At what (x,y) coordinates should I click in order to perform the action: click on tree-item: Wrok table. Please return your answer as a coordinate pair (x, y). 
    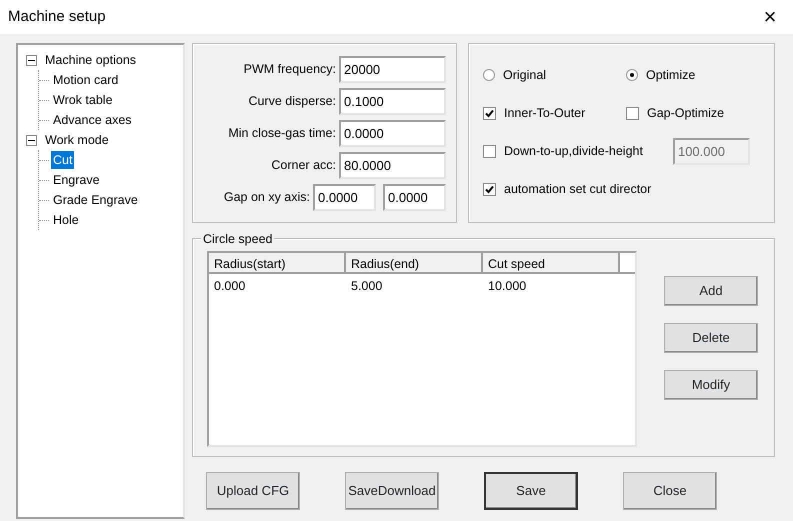
    Looking at the image, I should click on (83, 100).